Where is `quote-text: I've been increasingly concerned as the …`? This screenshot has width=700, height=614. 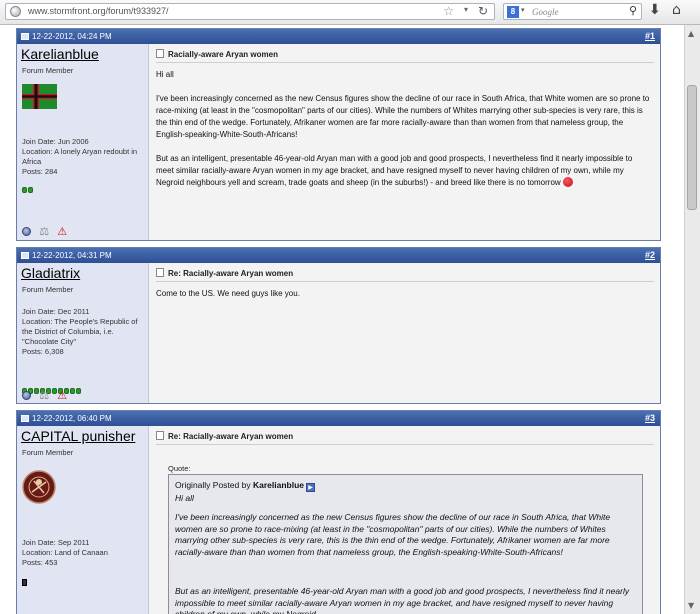 quote-text: I've been increasingly concerned as the … is located at coordinates (393, 534).